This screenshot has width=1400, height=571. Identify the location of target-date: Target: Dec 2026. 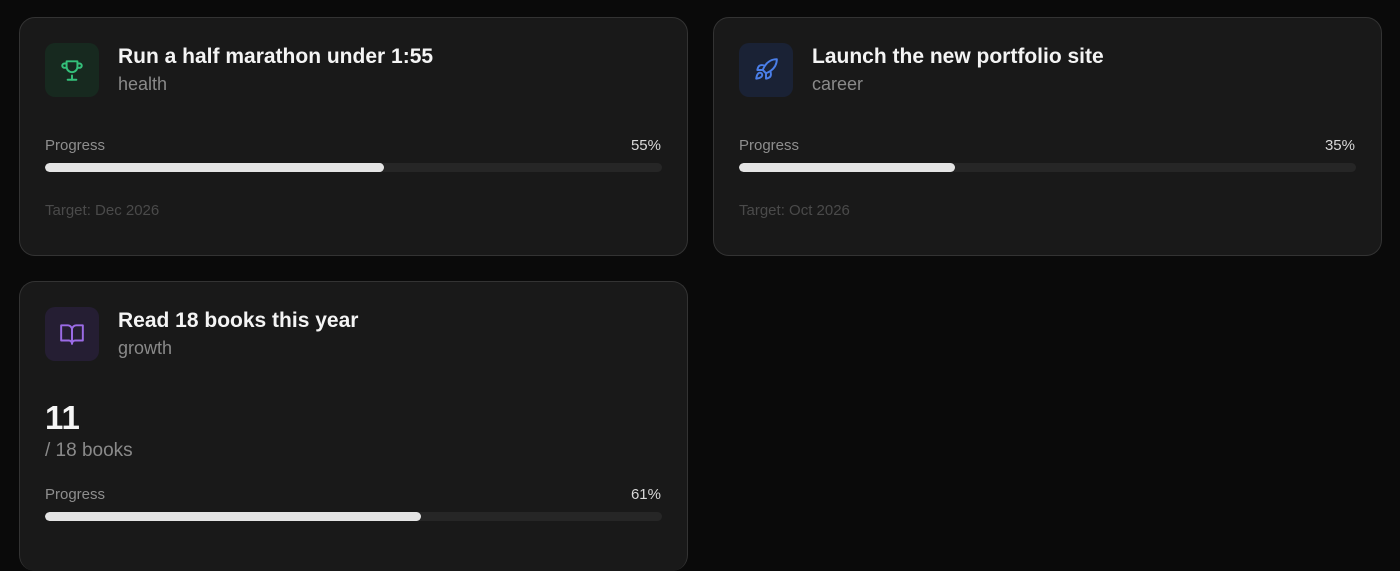
(102, 210).